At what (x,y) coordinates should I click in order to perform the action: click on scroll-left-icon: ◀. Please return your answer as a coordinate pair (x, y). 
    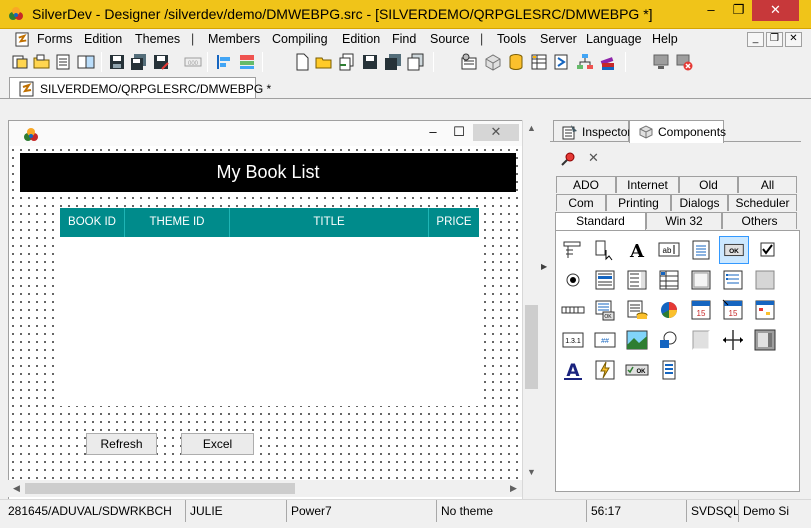
    Looking at the image, I should click on (16, 488).